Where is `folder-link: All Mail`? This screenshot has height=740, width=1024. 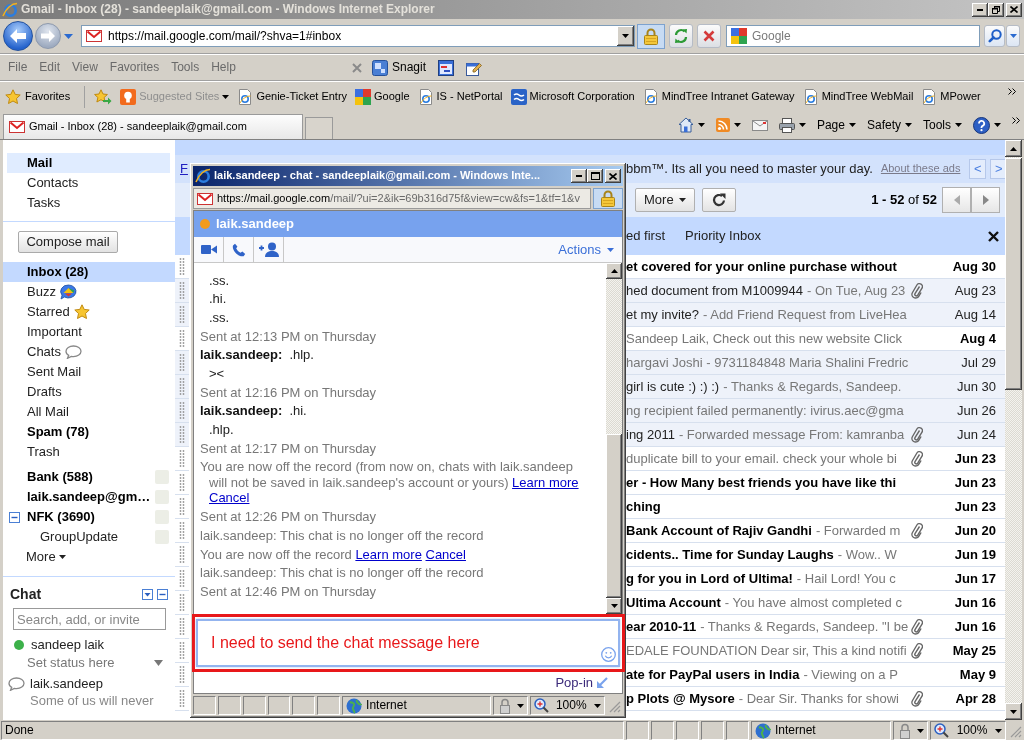 folder-link: All Mail is located at coordinates (89, 412).